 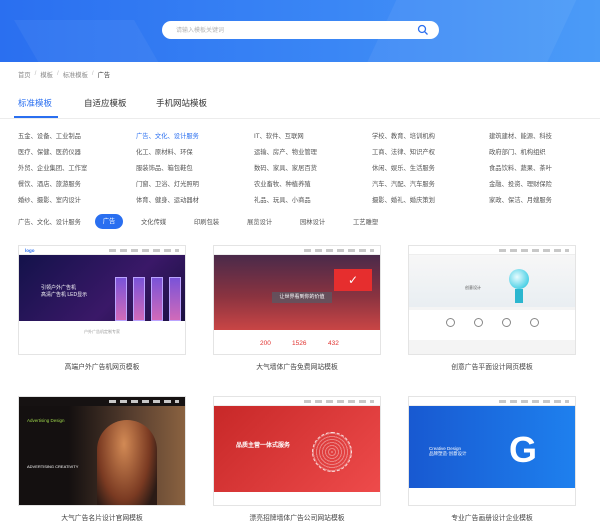 I want to click on category-item: 门窗、卫浴、灯光照明, so click(x=167, y=183).